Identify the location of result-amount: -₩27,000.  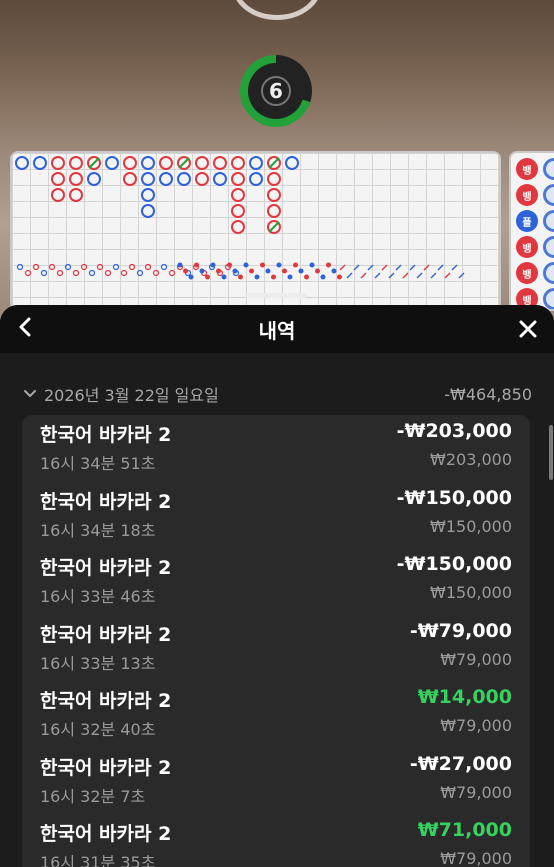
(460, 763).